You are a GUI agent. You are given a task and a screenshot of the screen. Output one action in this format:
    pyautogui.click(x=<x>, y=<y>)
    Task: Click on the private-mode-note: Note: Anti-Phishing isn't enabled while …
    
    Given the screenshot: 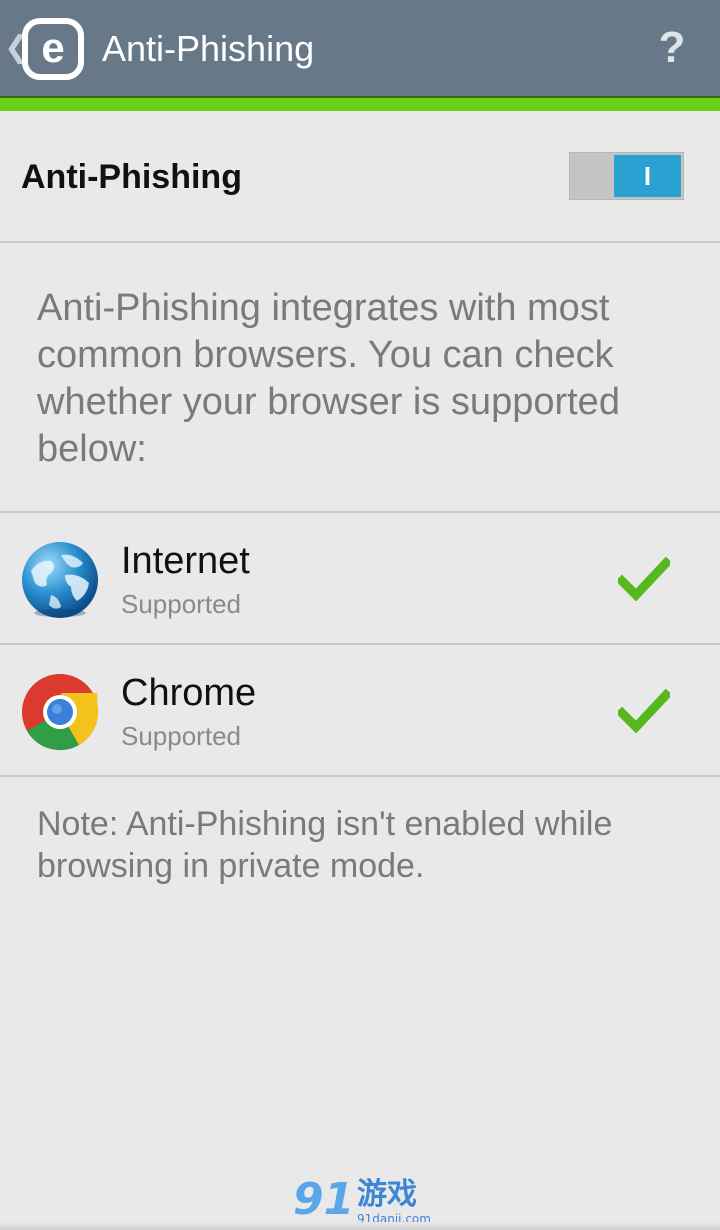 What is the action you would take?
    pyautogui.click(x=325, y=845)
    